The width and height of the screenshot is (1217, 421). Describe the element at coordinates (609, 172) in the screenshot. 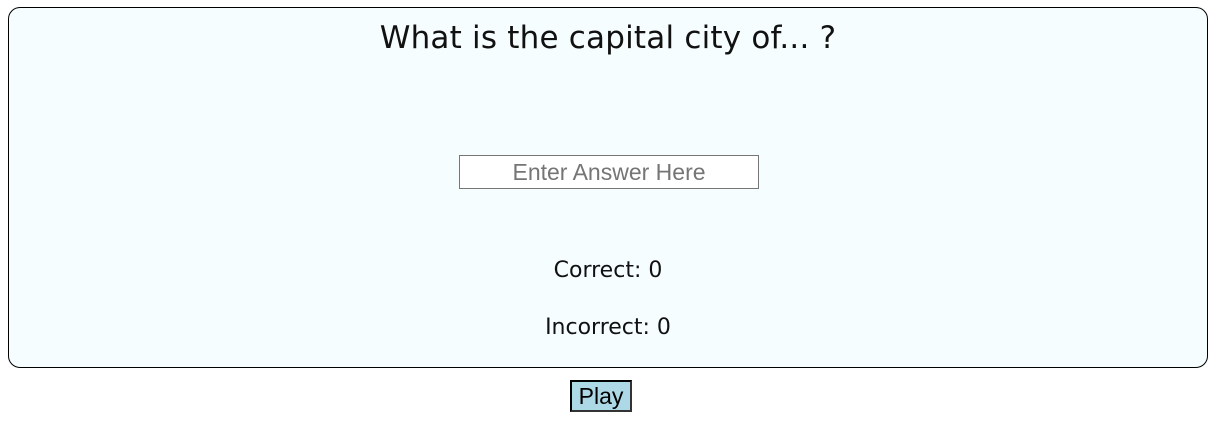

I see `answer-input` at that location.